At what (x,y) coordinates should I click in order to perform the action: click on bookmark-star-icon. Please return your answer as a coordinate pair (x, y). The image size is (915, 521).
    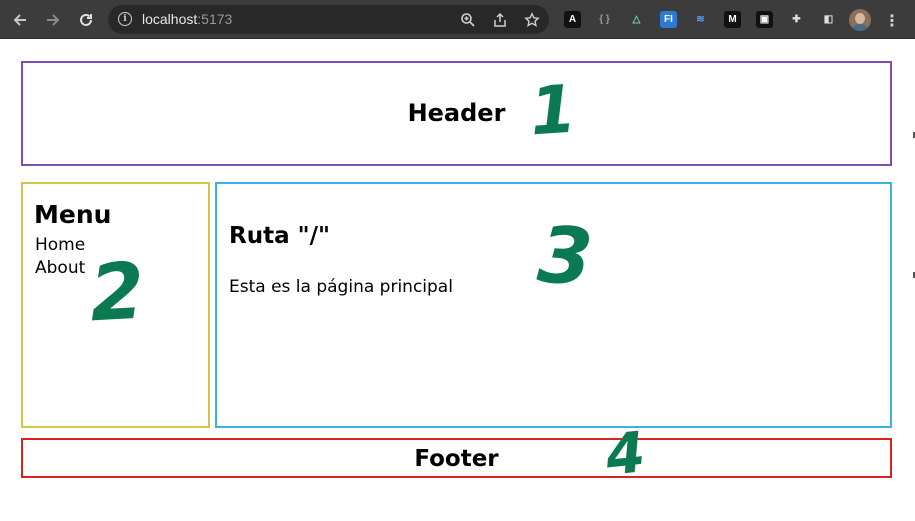
    Looking at the image, I should click on (532, 20).